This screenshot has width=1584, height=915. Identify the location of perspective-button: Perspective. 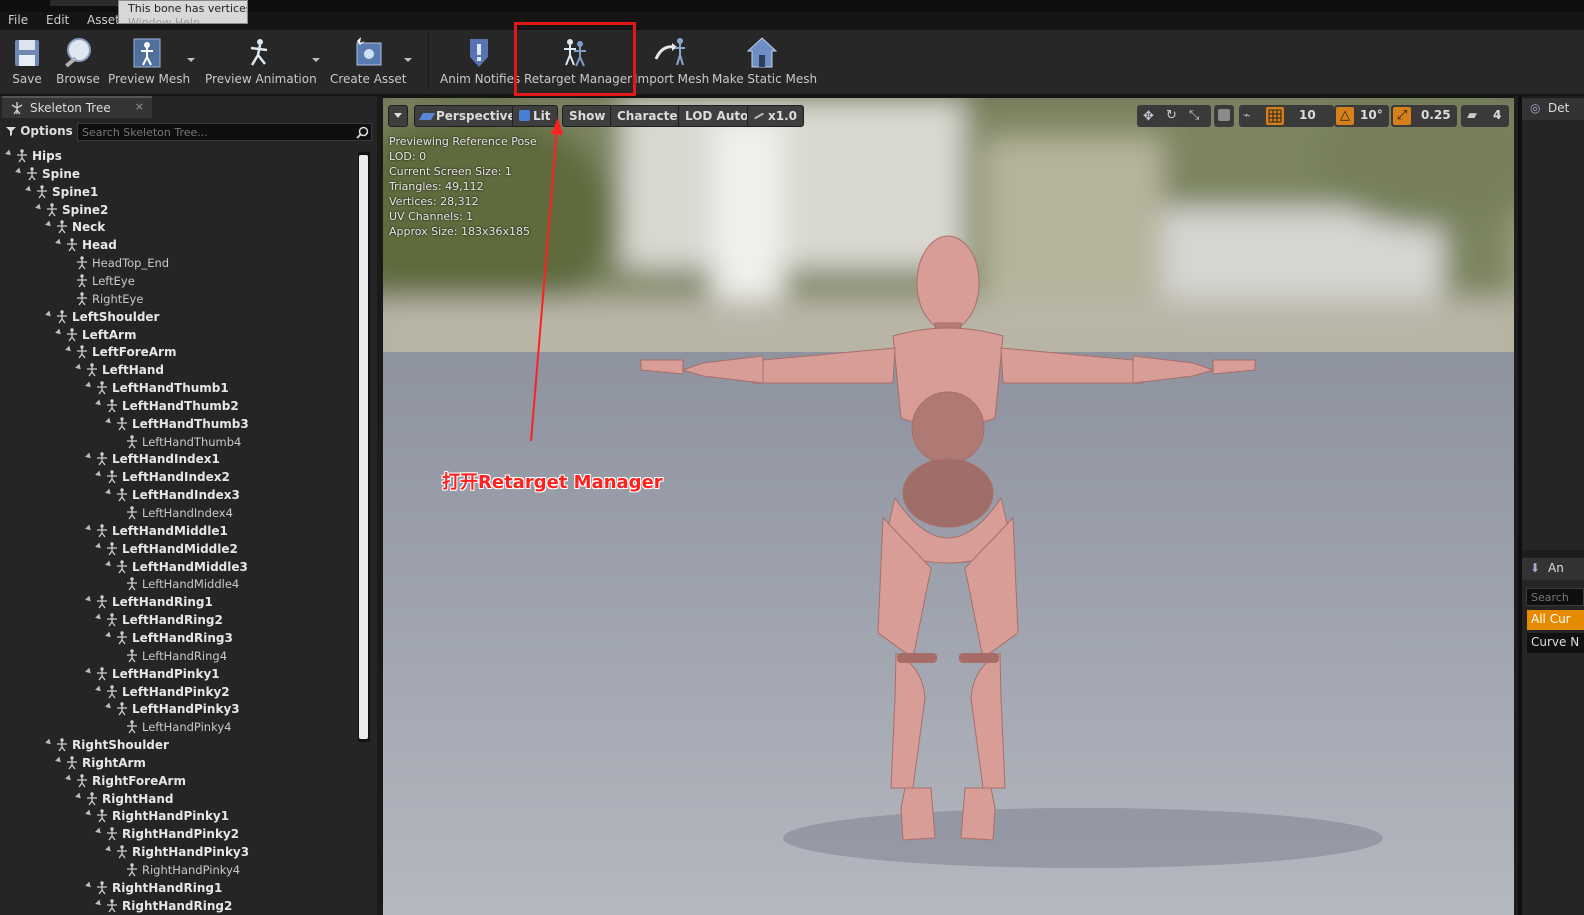
(468, 116).